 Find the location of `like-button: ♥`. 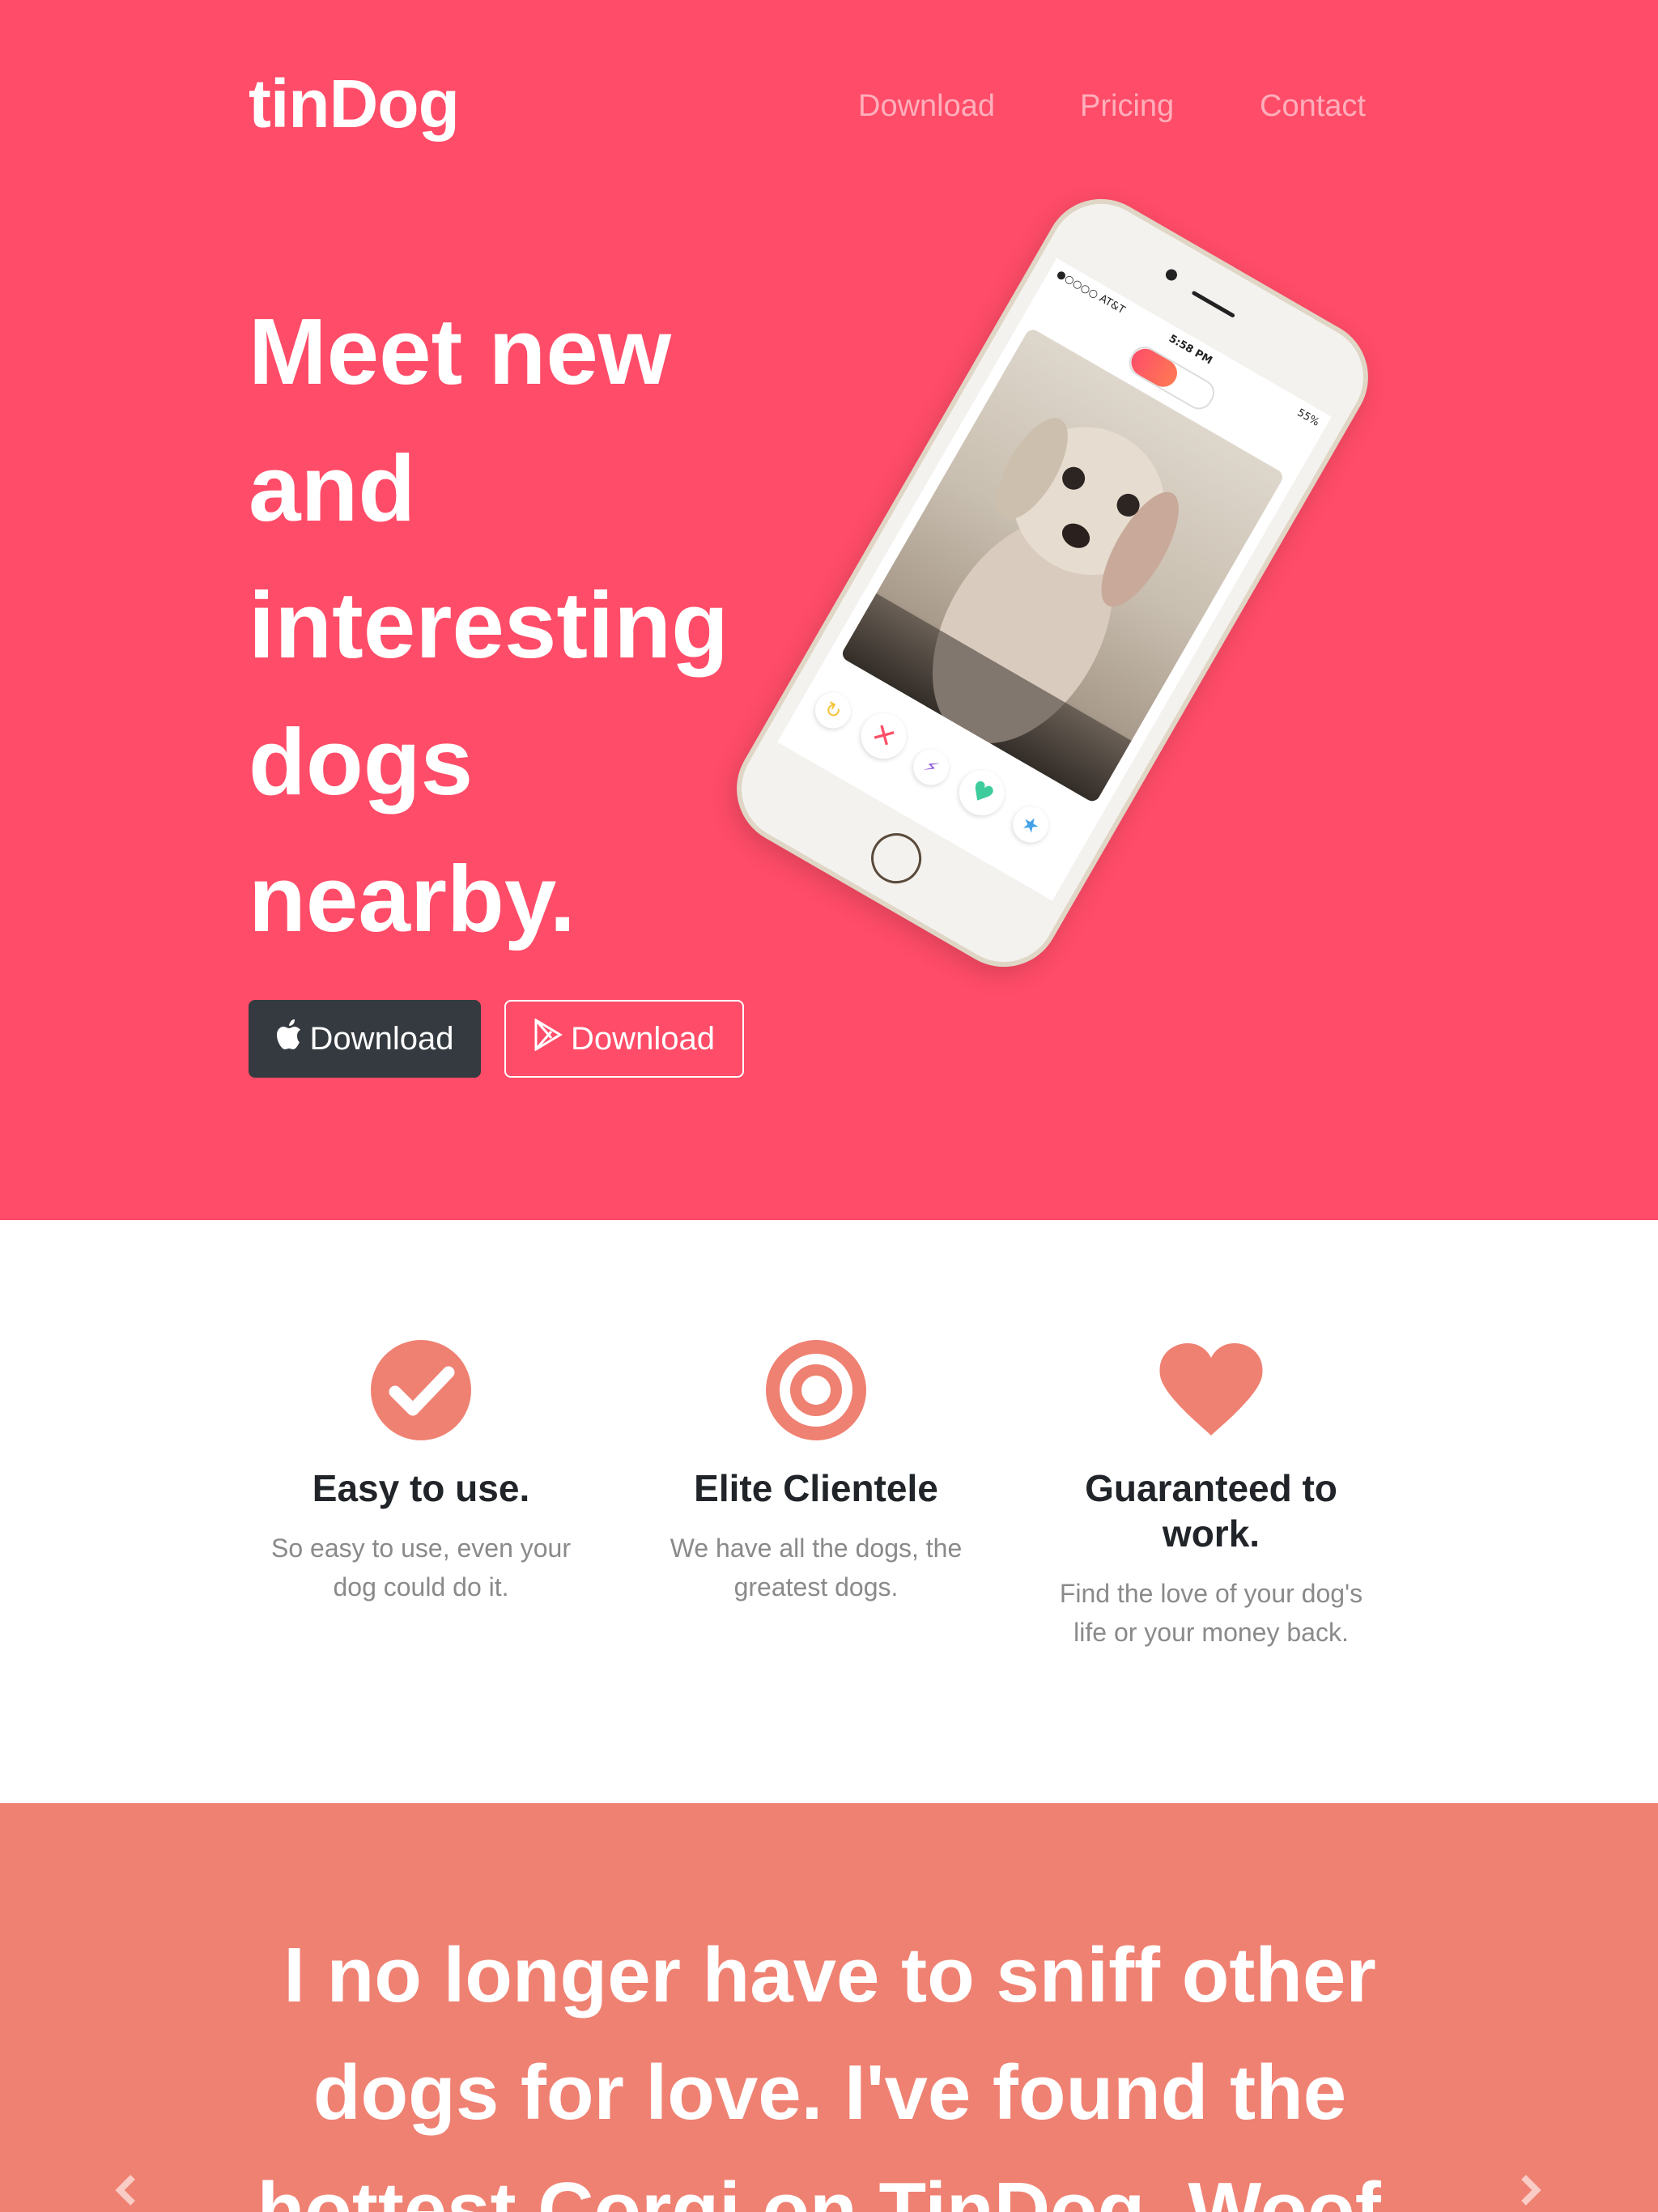

like-button: ♥ is located at coordinates (982, 793).